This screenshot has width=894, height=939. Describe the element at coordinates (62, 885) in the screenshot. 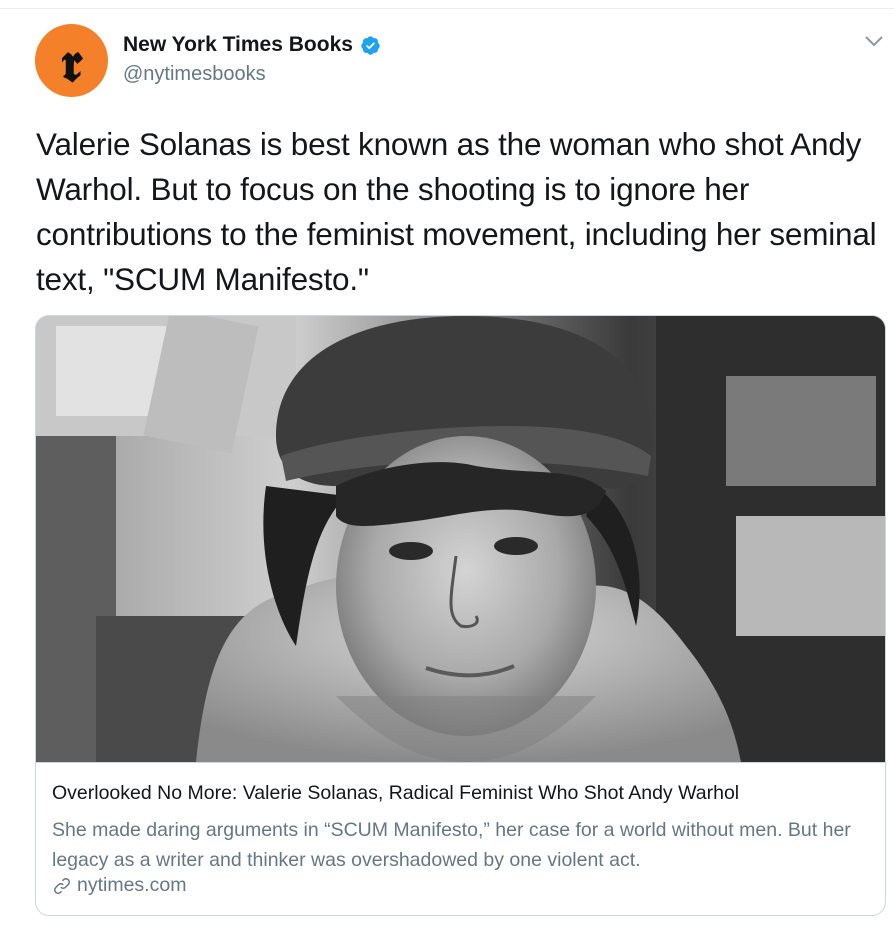

I see `link-icon` at that location.